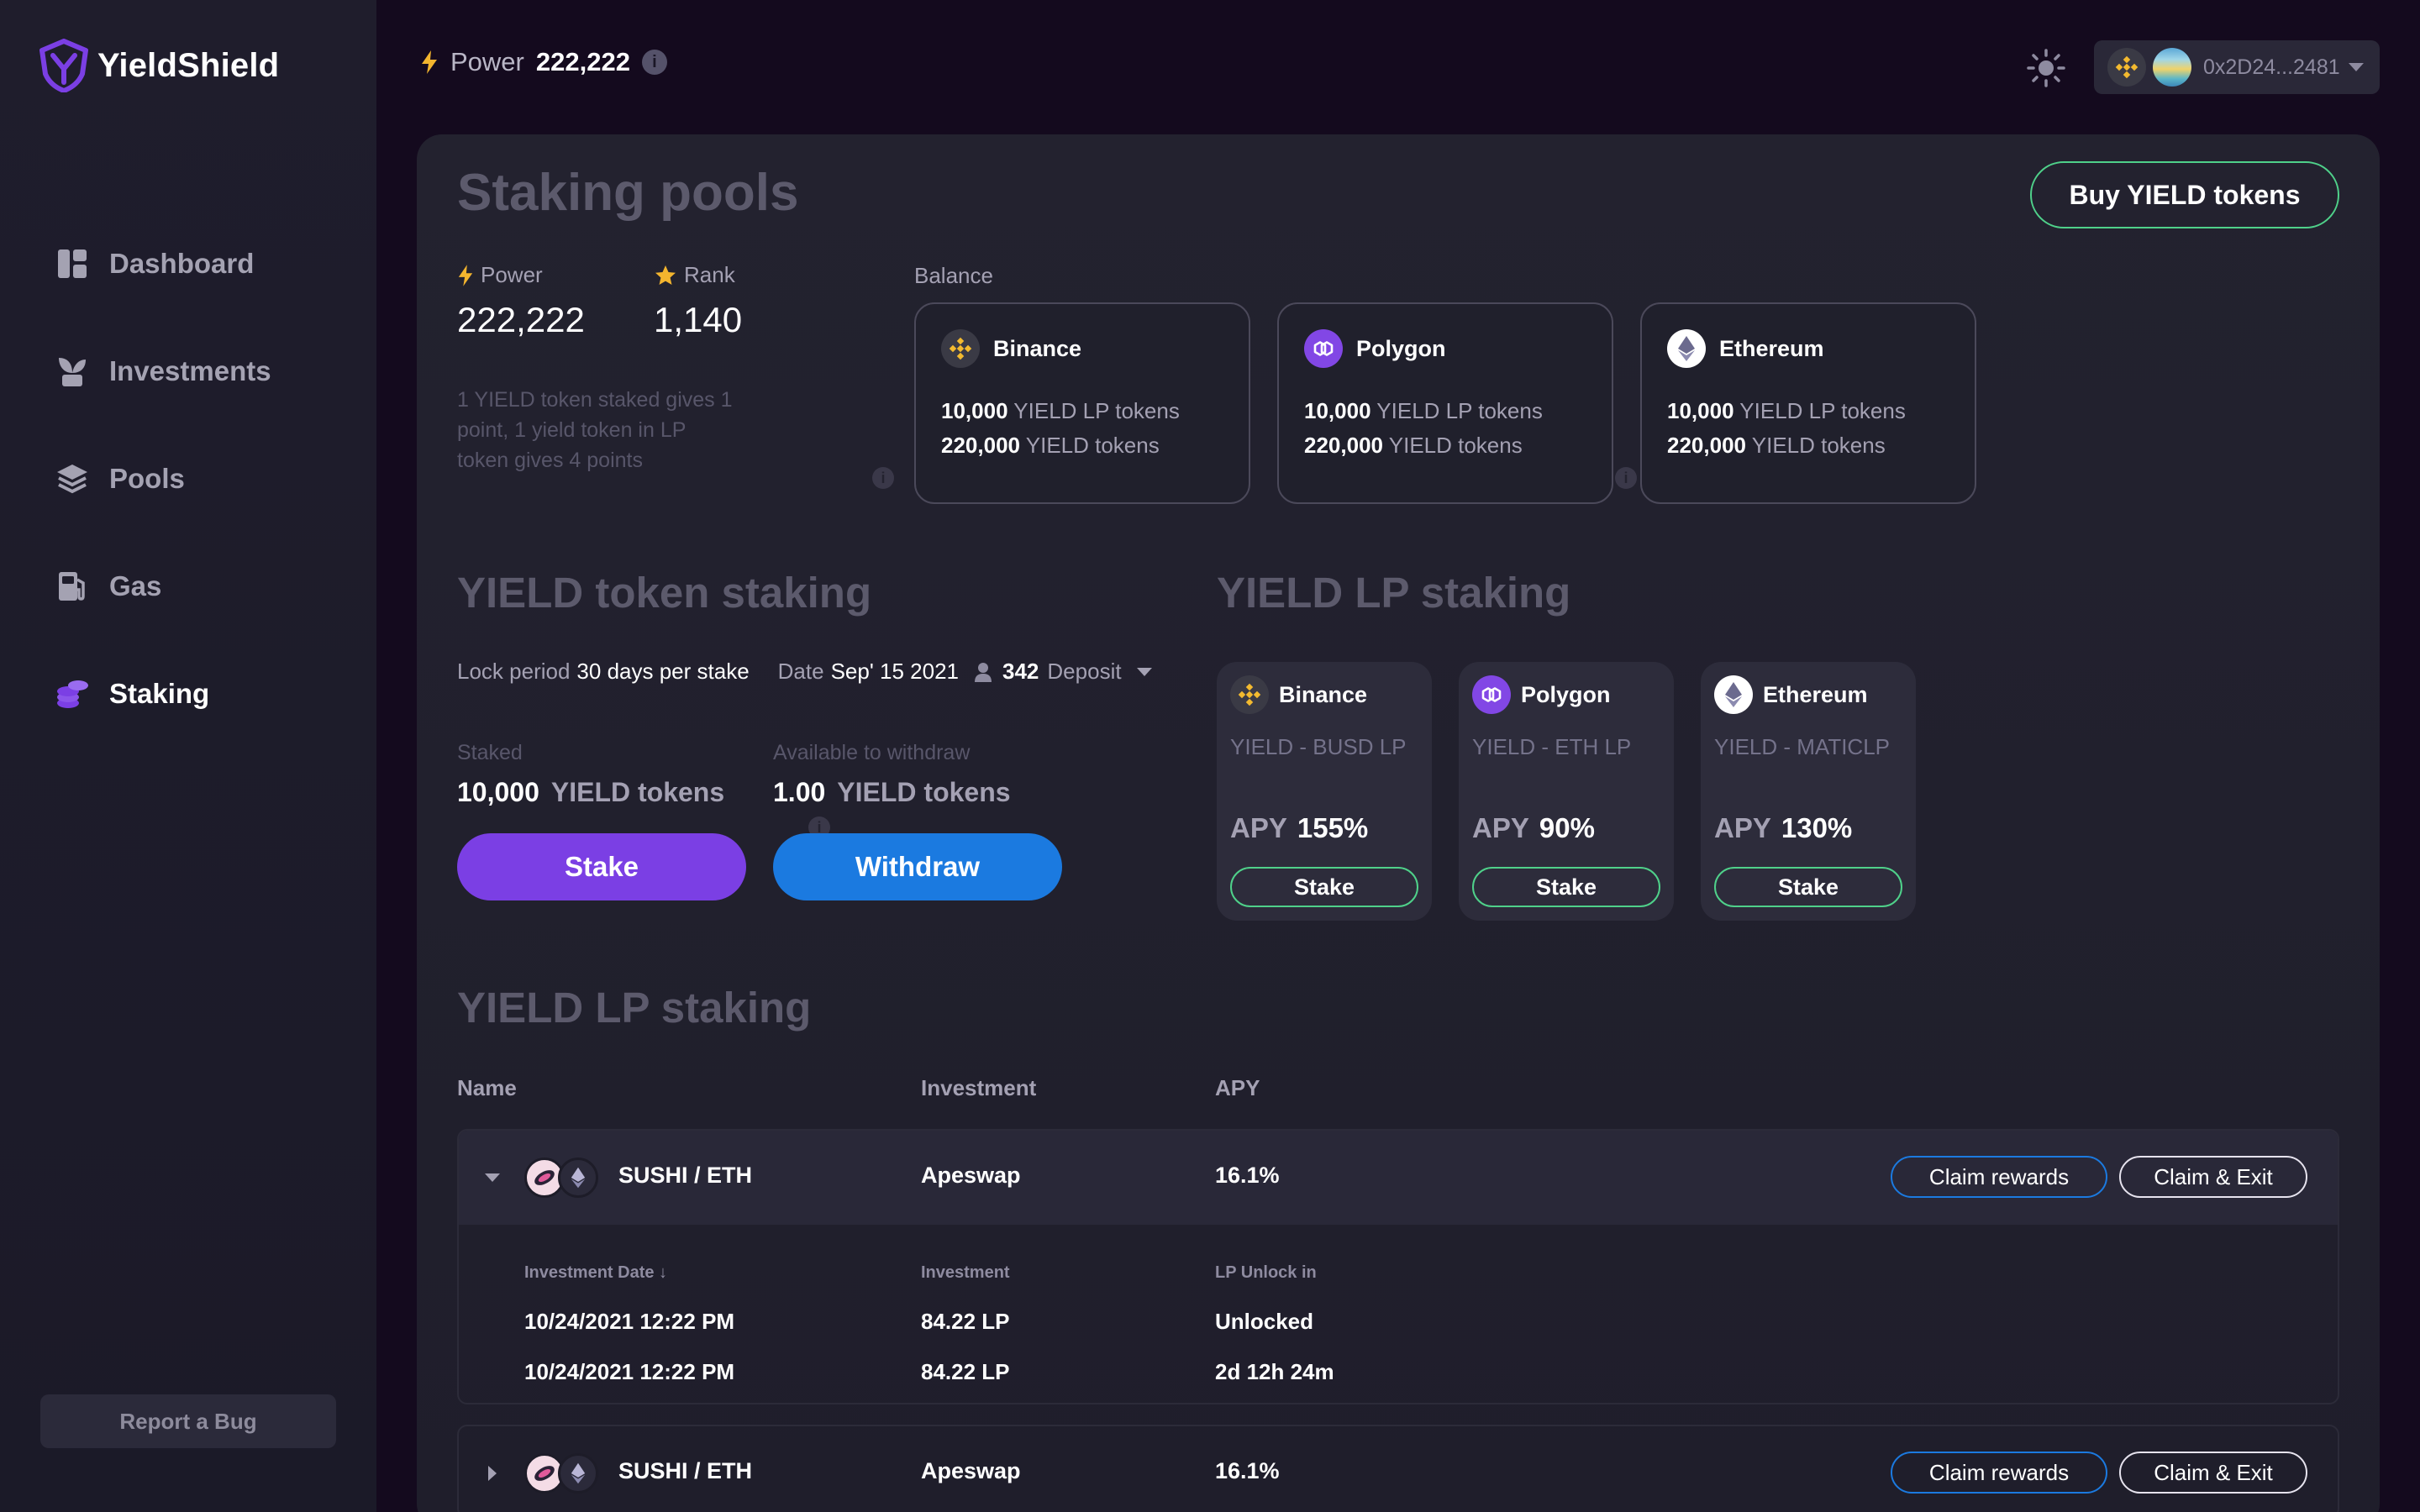 This screenshot has width=2420, height=1512. I want to click on buy-yield-tokens-button: Buy YIELD tokens, so click(2184, 194).